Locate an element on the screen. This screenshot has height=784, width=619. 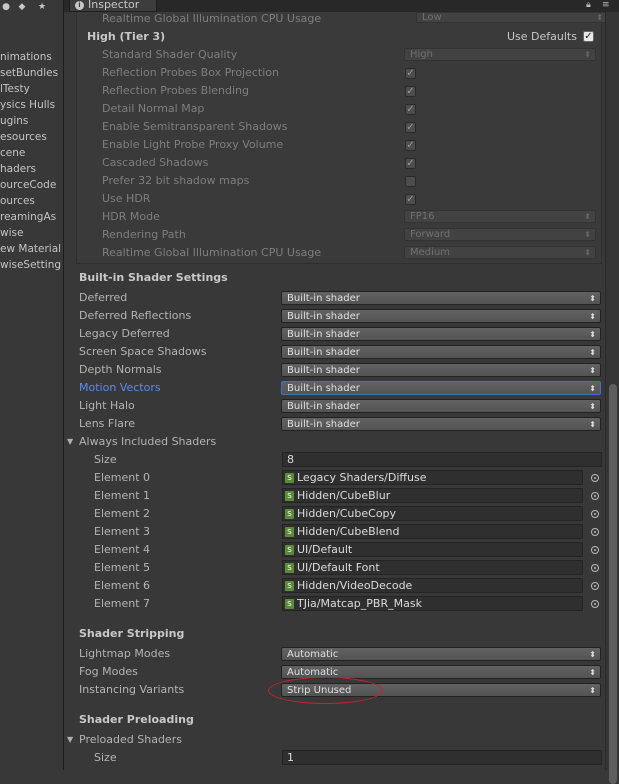
star-icon: ★ is located at coordinates (42, 7).